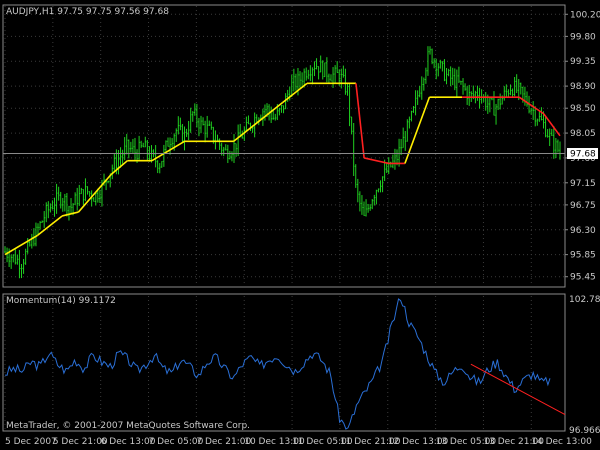 The width and height of the screenshot is (600, 450). I want to click on price-tick-label: 95.85, so click(583, 256).